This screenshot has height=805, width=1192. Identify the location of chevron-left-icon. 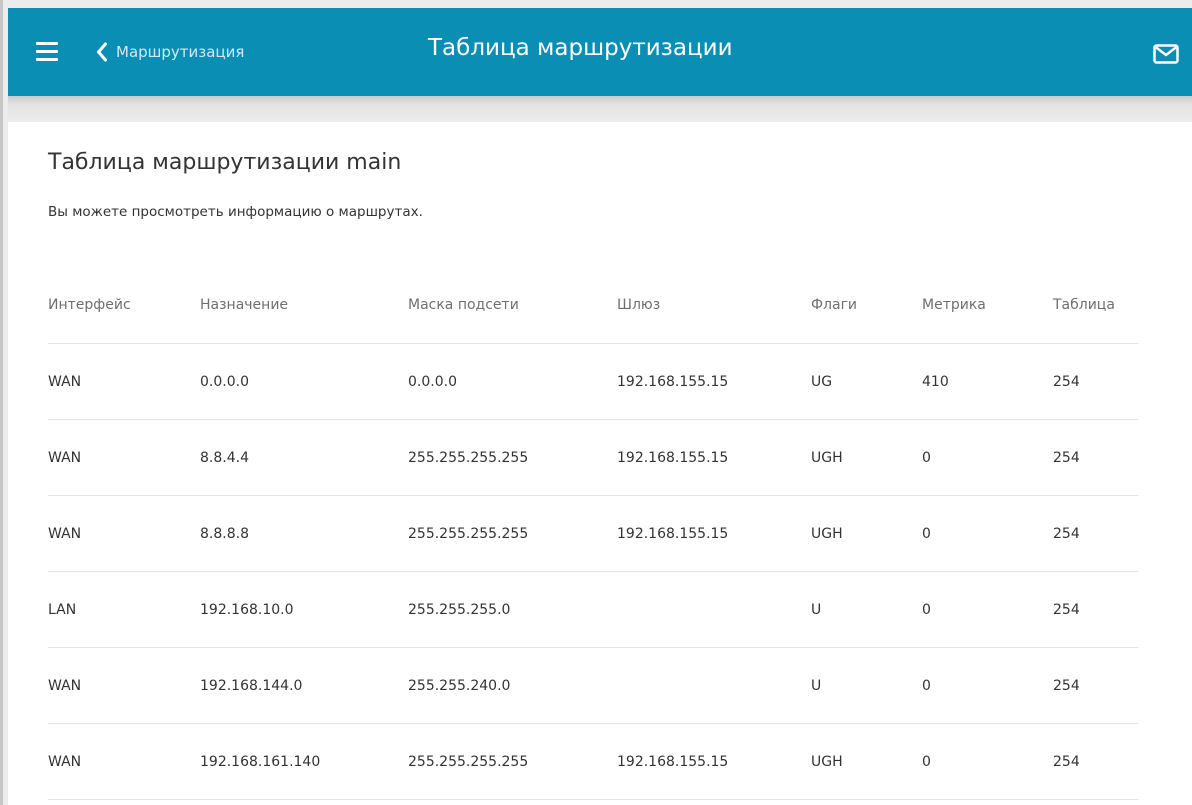
(102, 52).